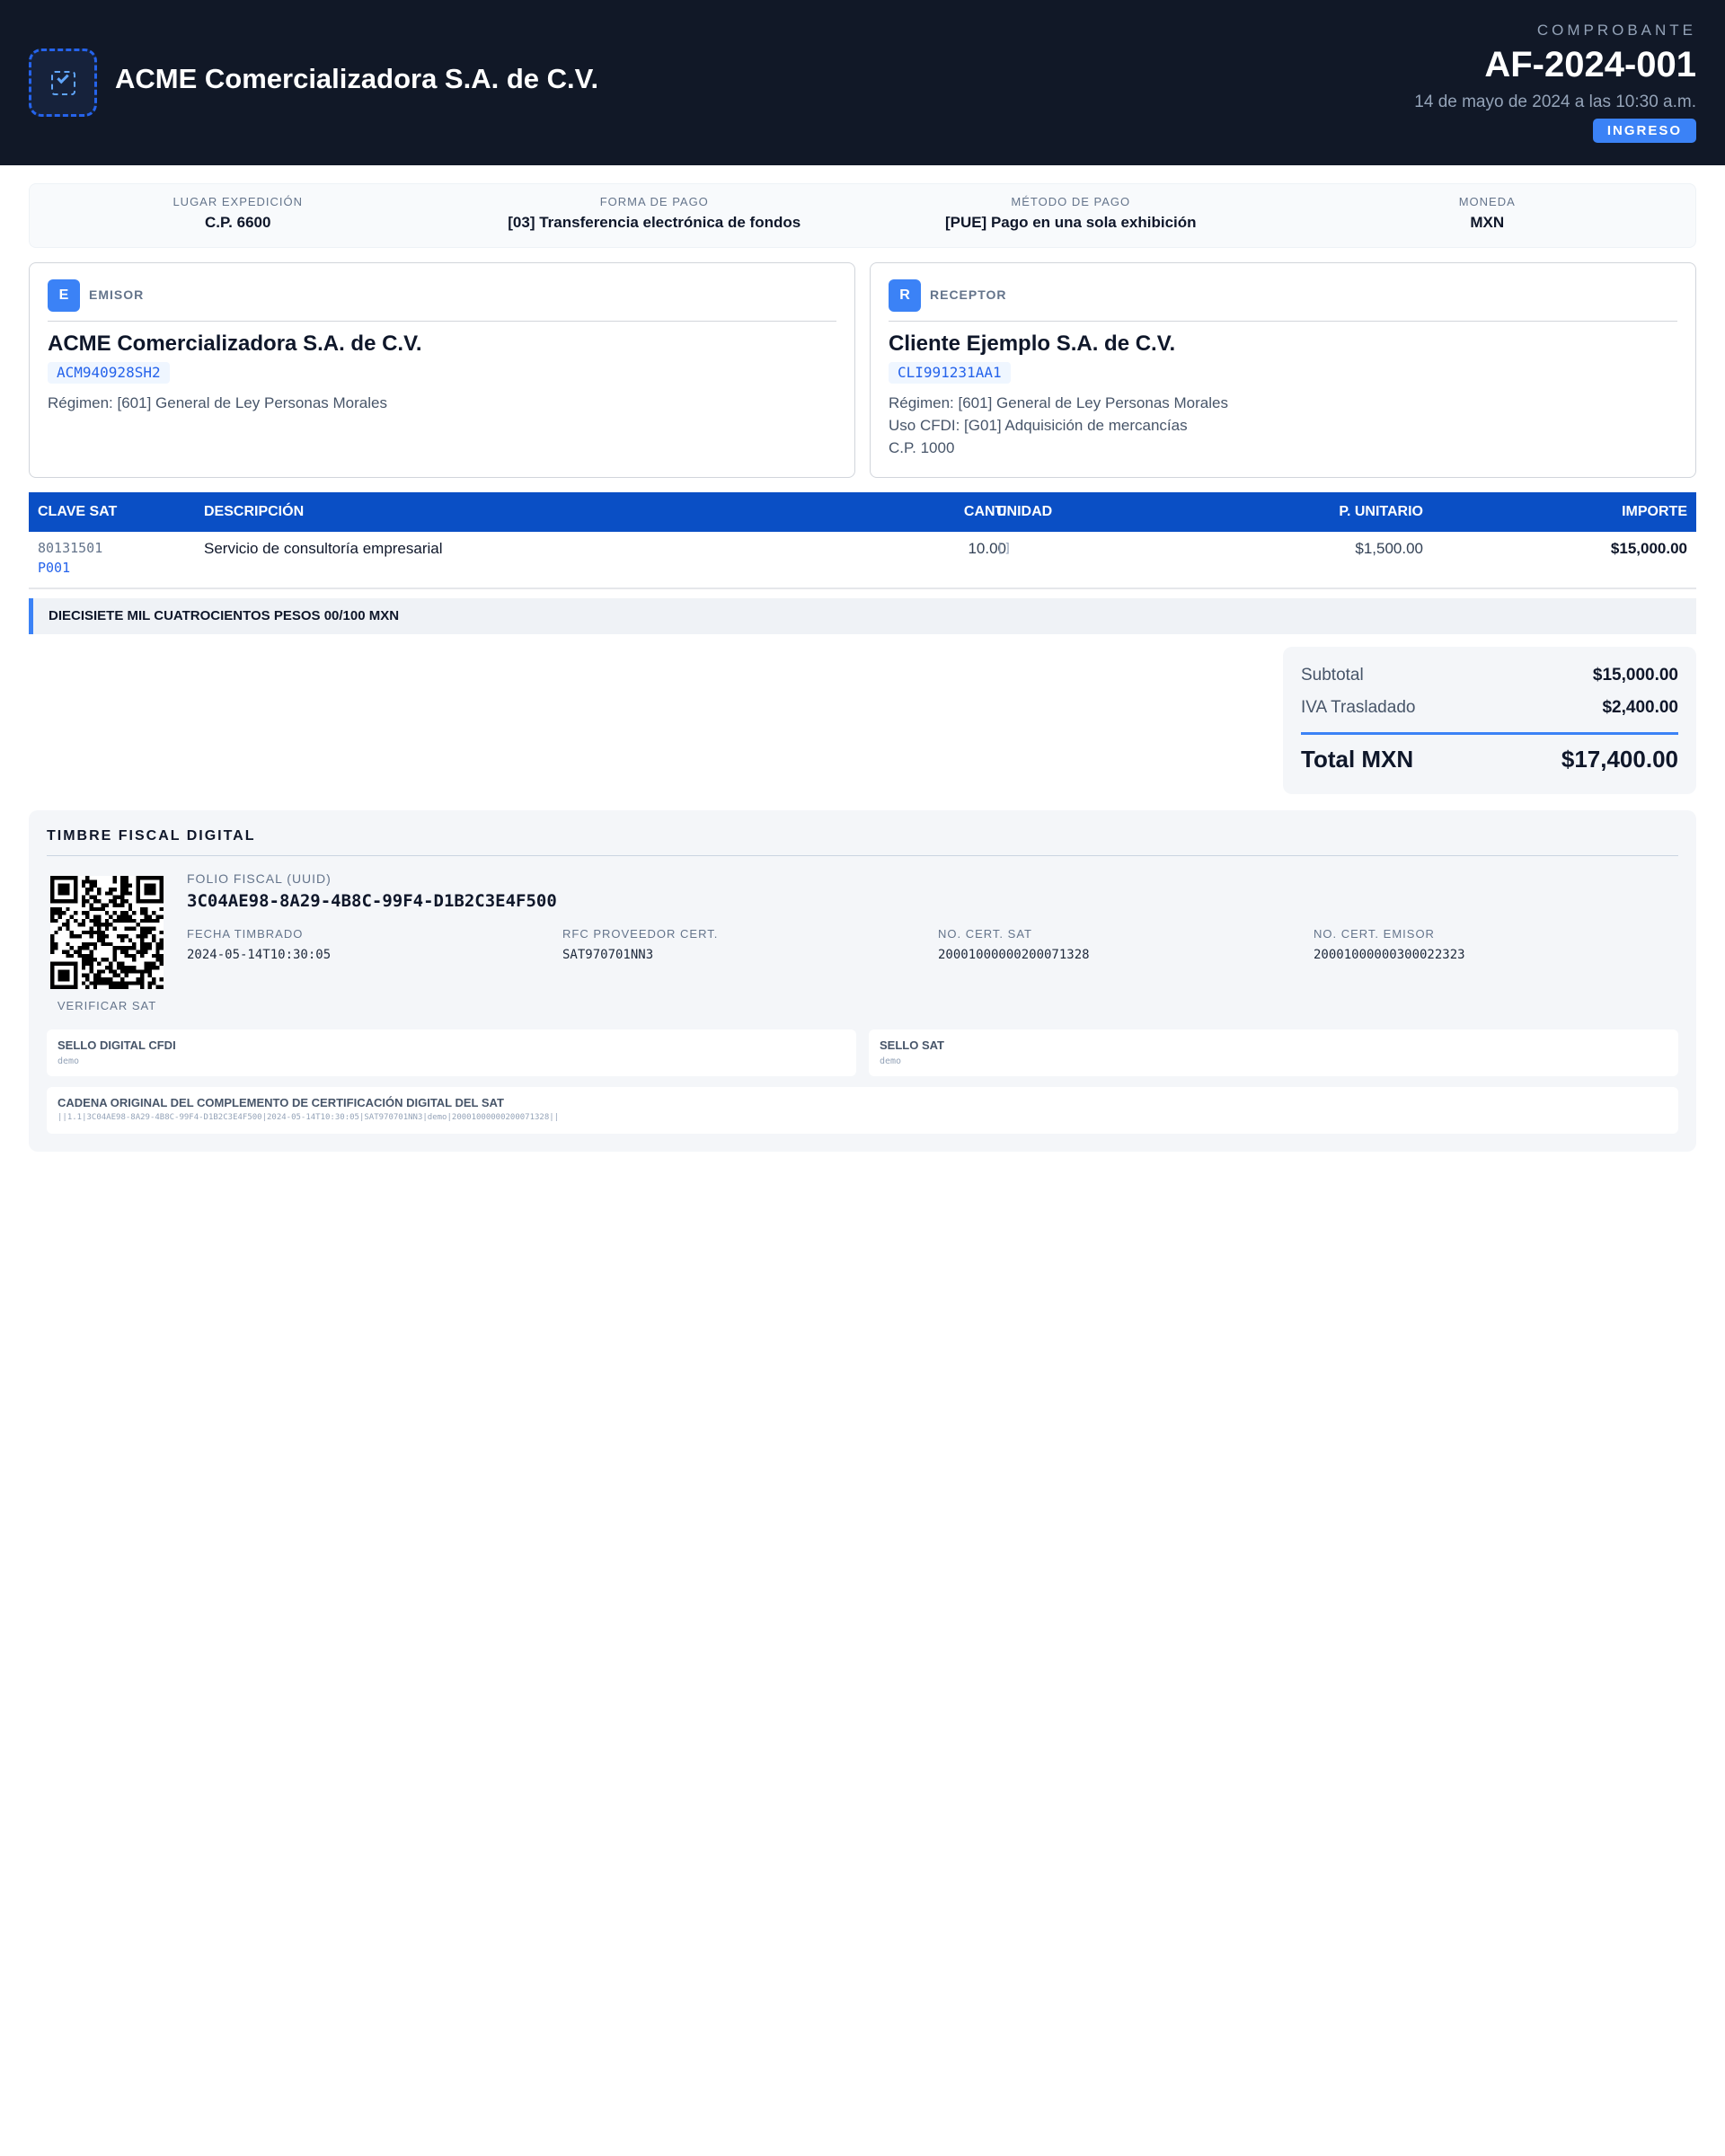  I want to click on col-unidad: UNIDAD, so click(1024, 511).